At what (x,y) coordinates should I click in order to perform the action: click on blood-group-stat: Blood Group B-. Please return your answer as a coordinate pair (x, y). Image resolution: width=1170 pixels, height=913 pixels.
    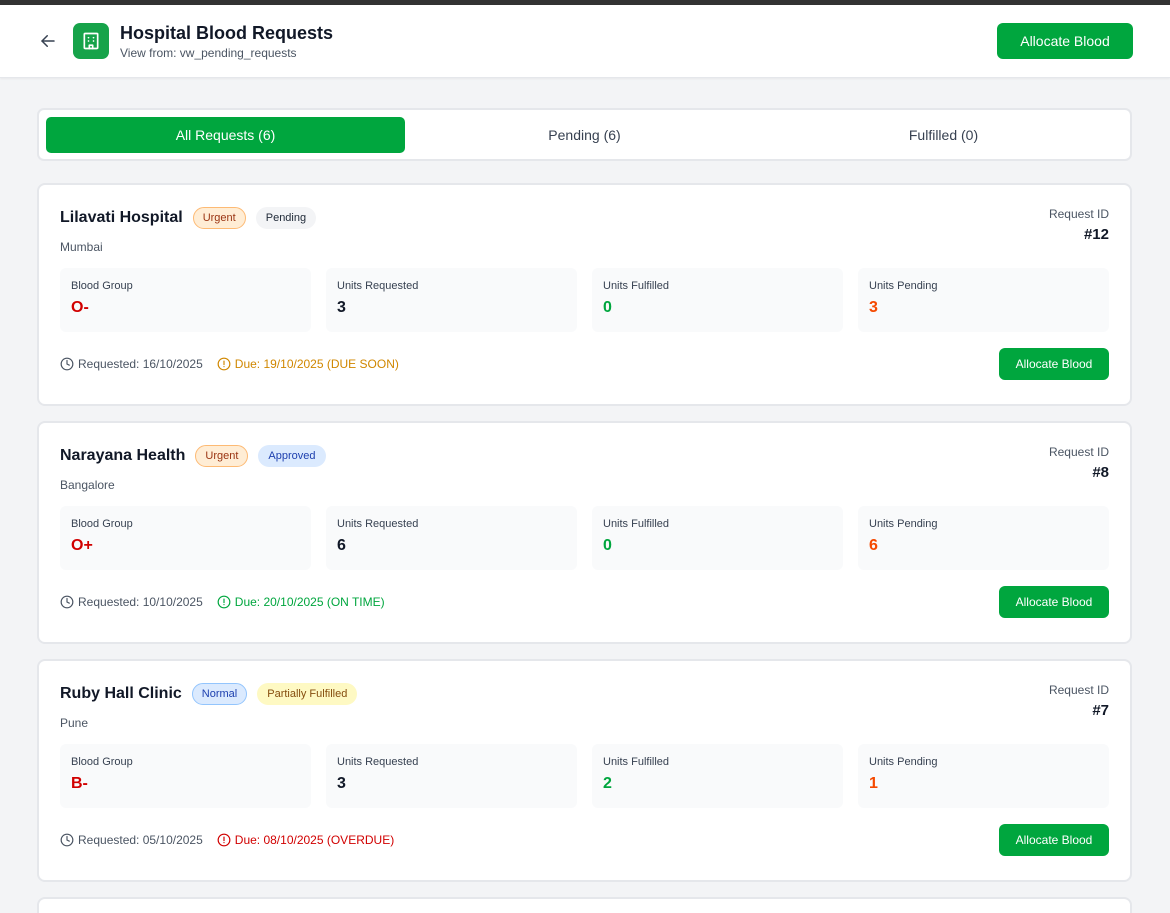
    Looking at the image, I should click on (185, 776).